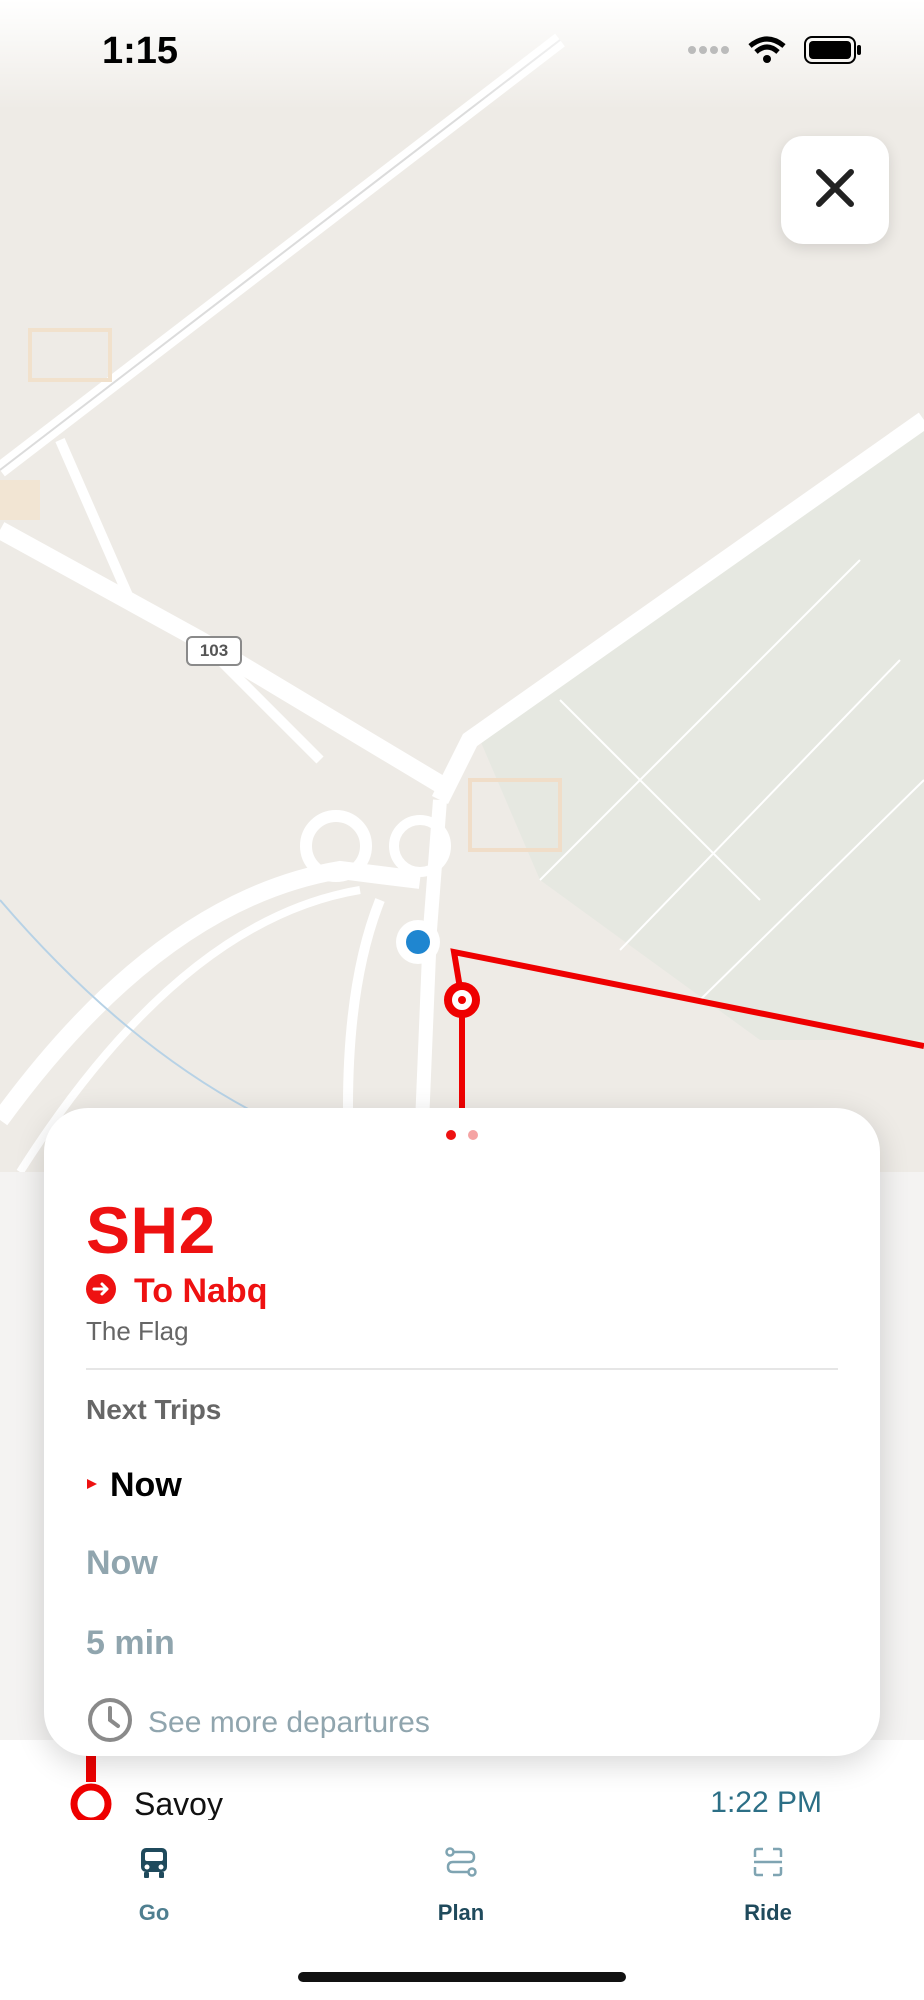 This screenshot has width=924, height=2000. I want to click on tab-plan-label: Plan, so click(461, 1912).